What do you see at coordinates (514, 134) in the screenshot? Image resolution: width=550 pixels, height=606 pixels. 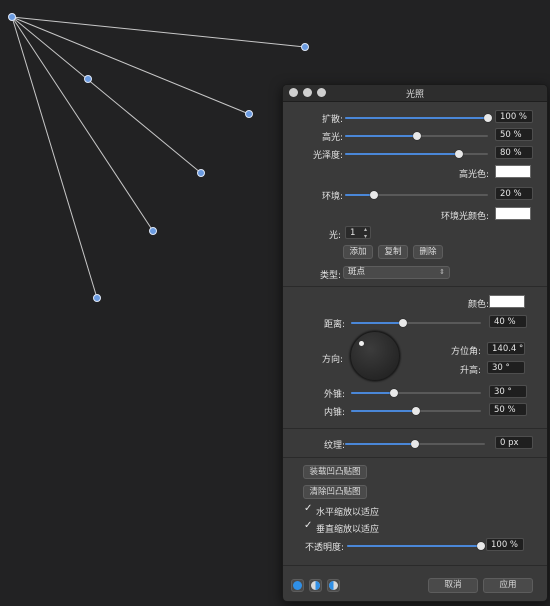 I see `specular-field: 50 %` at bounding box center [514, 134].